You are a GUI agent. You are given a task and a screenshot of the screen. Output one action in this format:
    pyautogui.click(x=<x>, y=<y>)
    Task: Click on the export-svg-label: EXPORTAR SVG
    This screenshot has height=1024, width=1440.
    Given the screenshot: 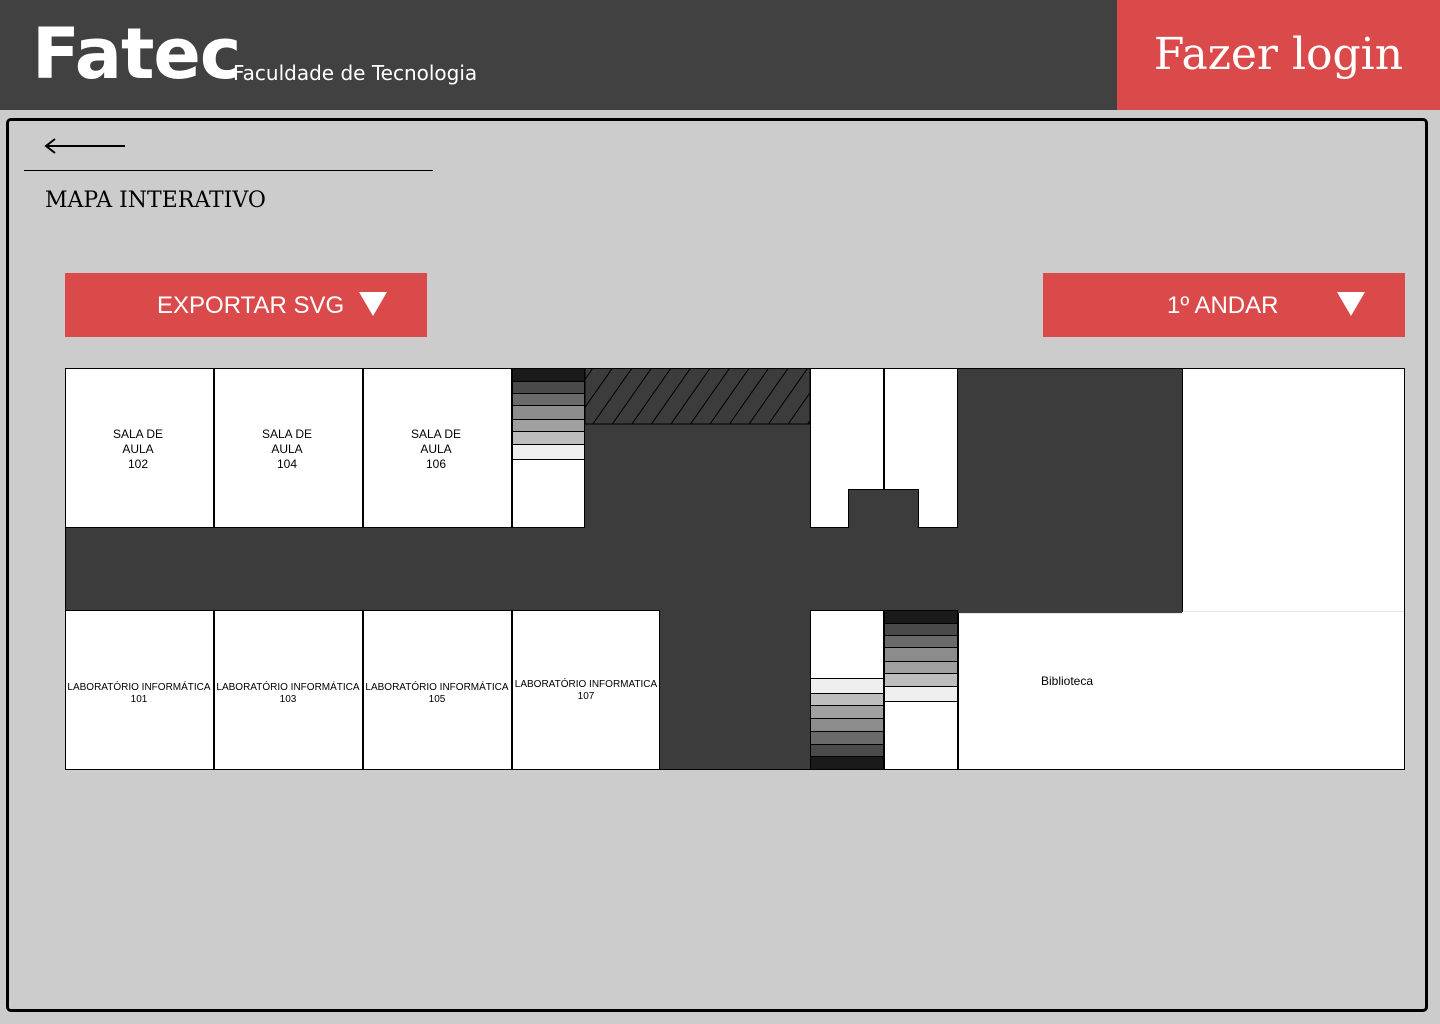 What is the action you would take?
    pyautogui.click(x=251, y=305)
    